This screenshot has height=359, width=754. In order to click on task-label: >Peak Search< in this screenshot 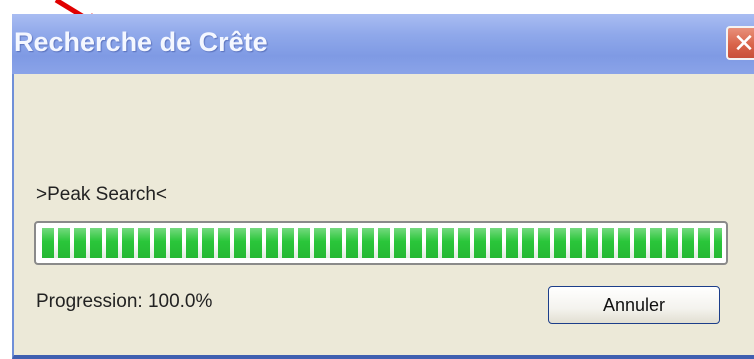, I will do `click(101, 194)`.